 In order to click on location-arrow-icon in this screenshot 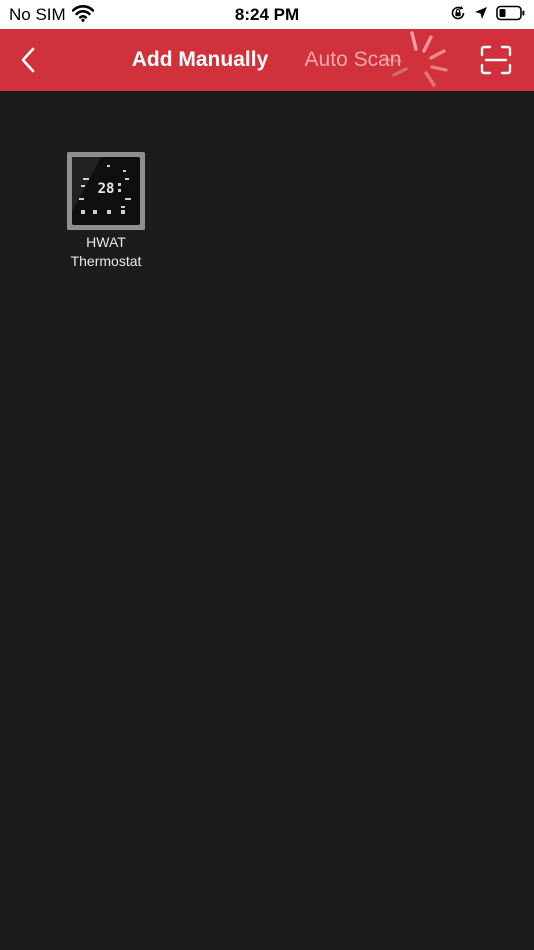, I will do `click(481, 15)`.